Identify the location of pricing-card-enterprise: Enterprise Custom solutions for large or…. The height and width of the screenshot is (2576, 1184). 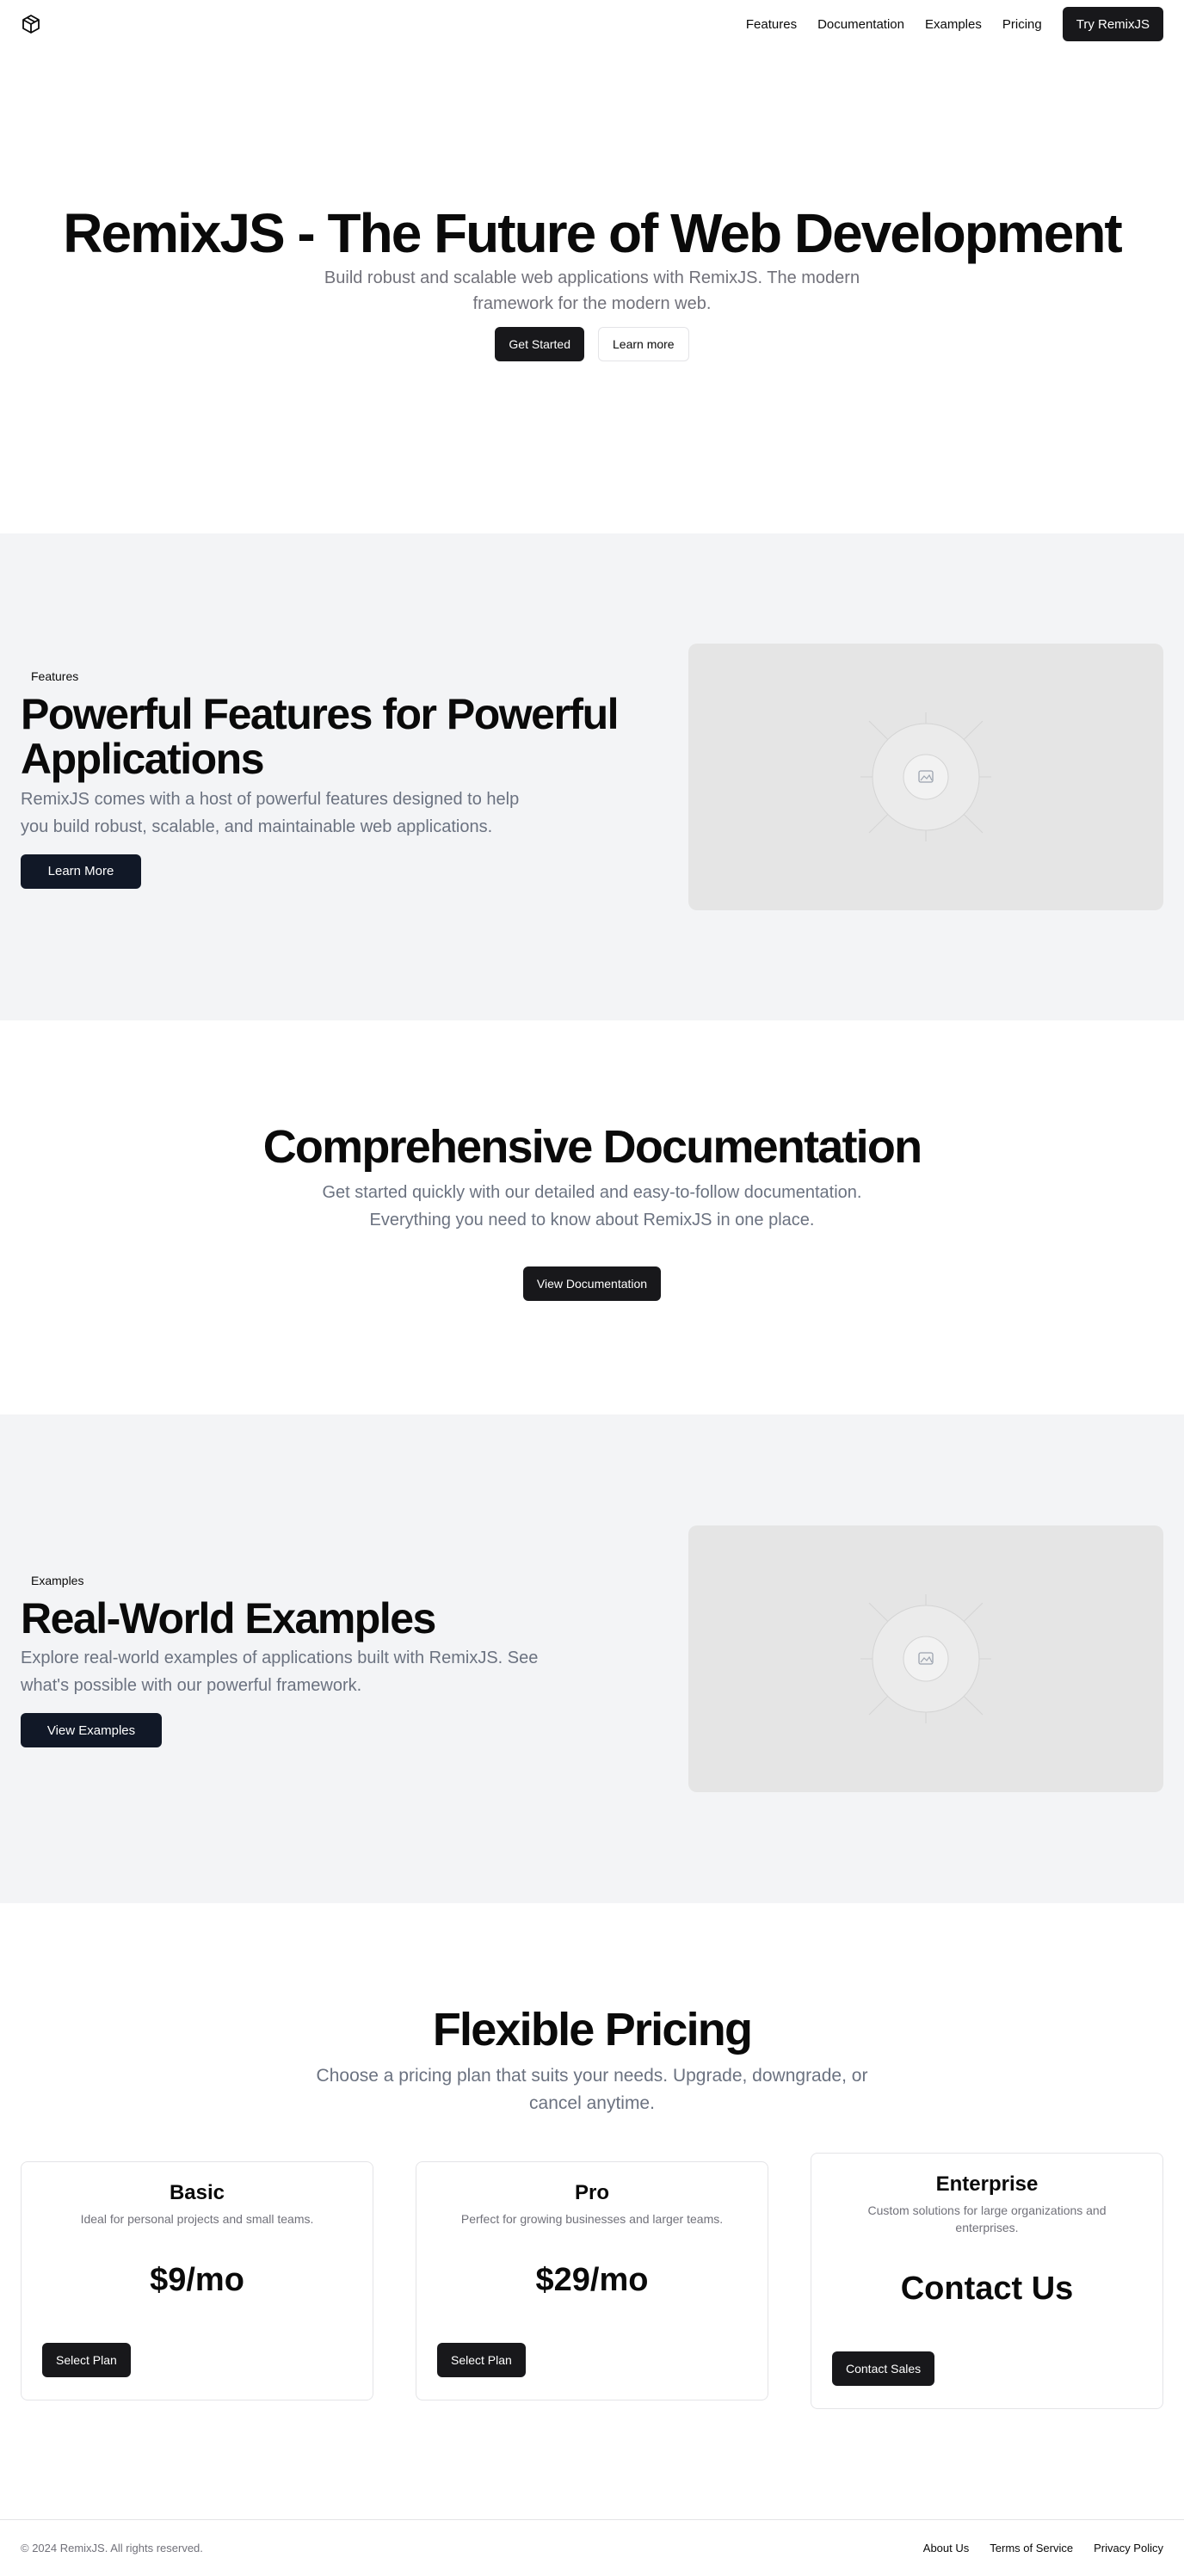
(987, 2281).